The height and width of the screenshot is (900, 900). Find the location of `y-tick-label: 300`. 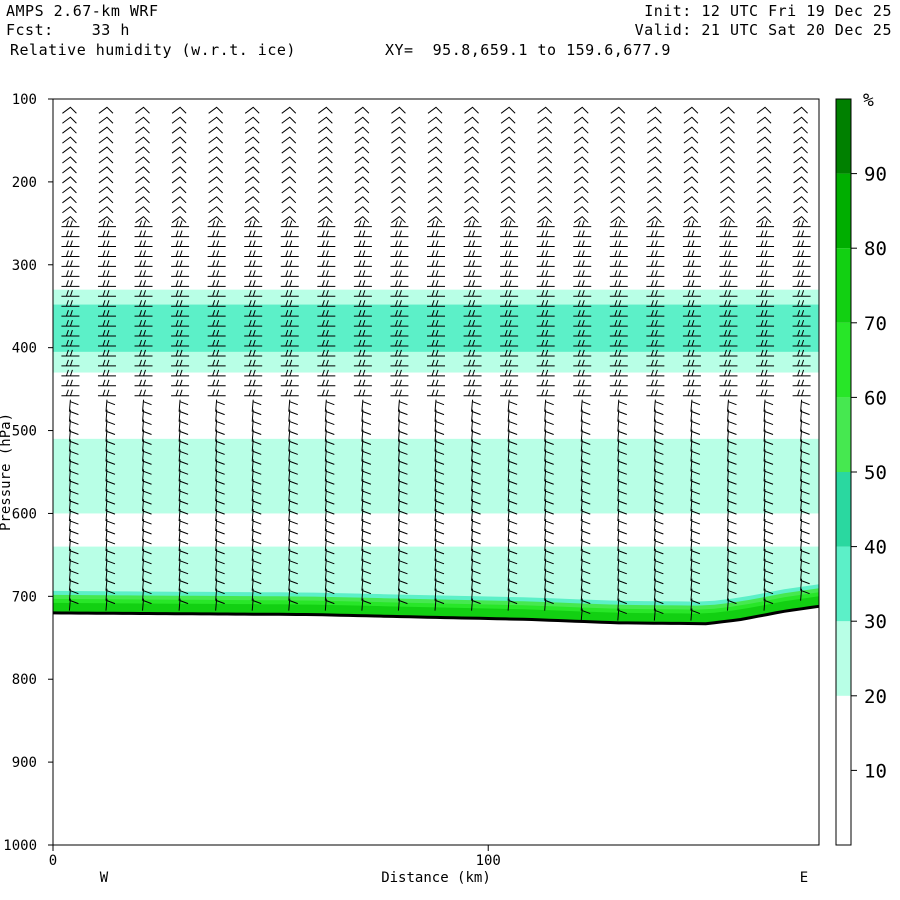

y-tick-label: 300 is located at coordinates (24, 266).